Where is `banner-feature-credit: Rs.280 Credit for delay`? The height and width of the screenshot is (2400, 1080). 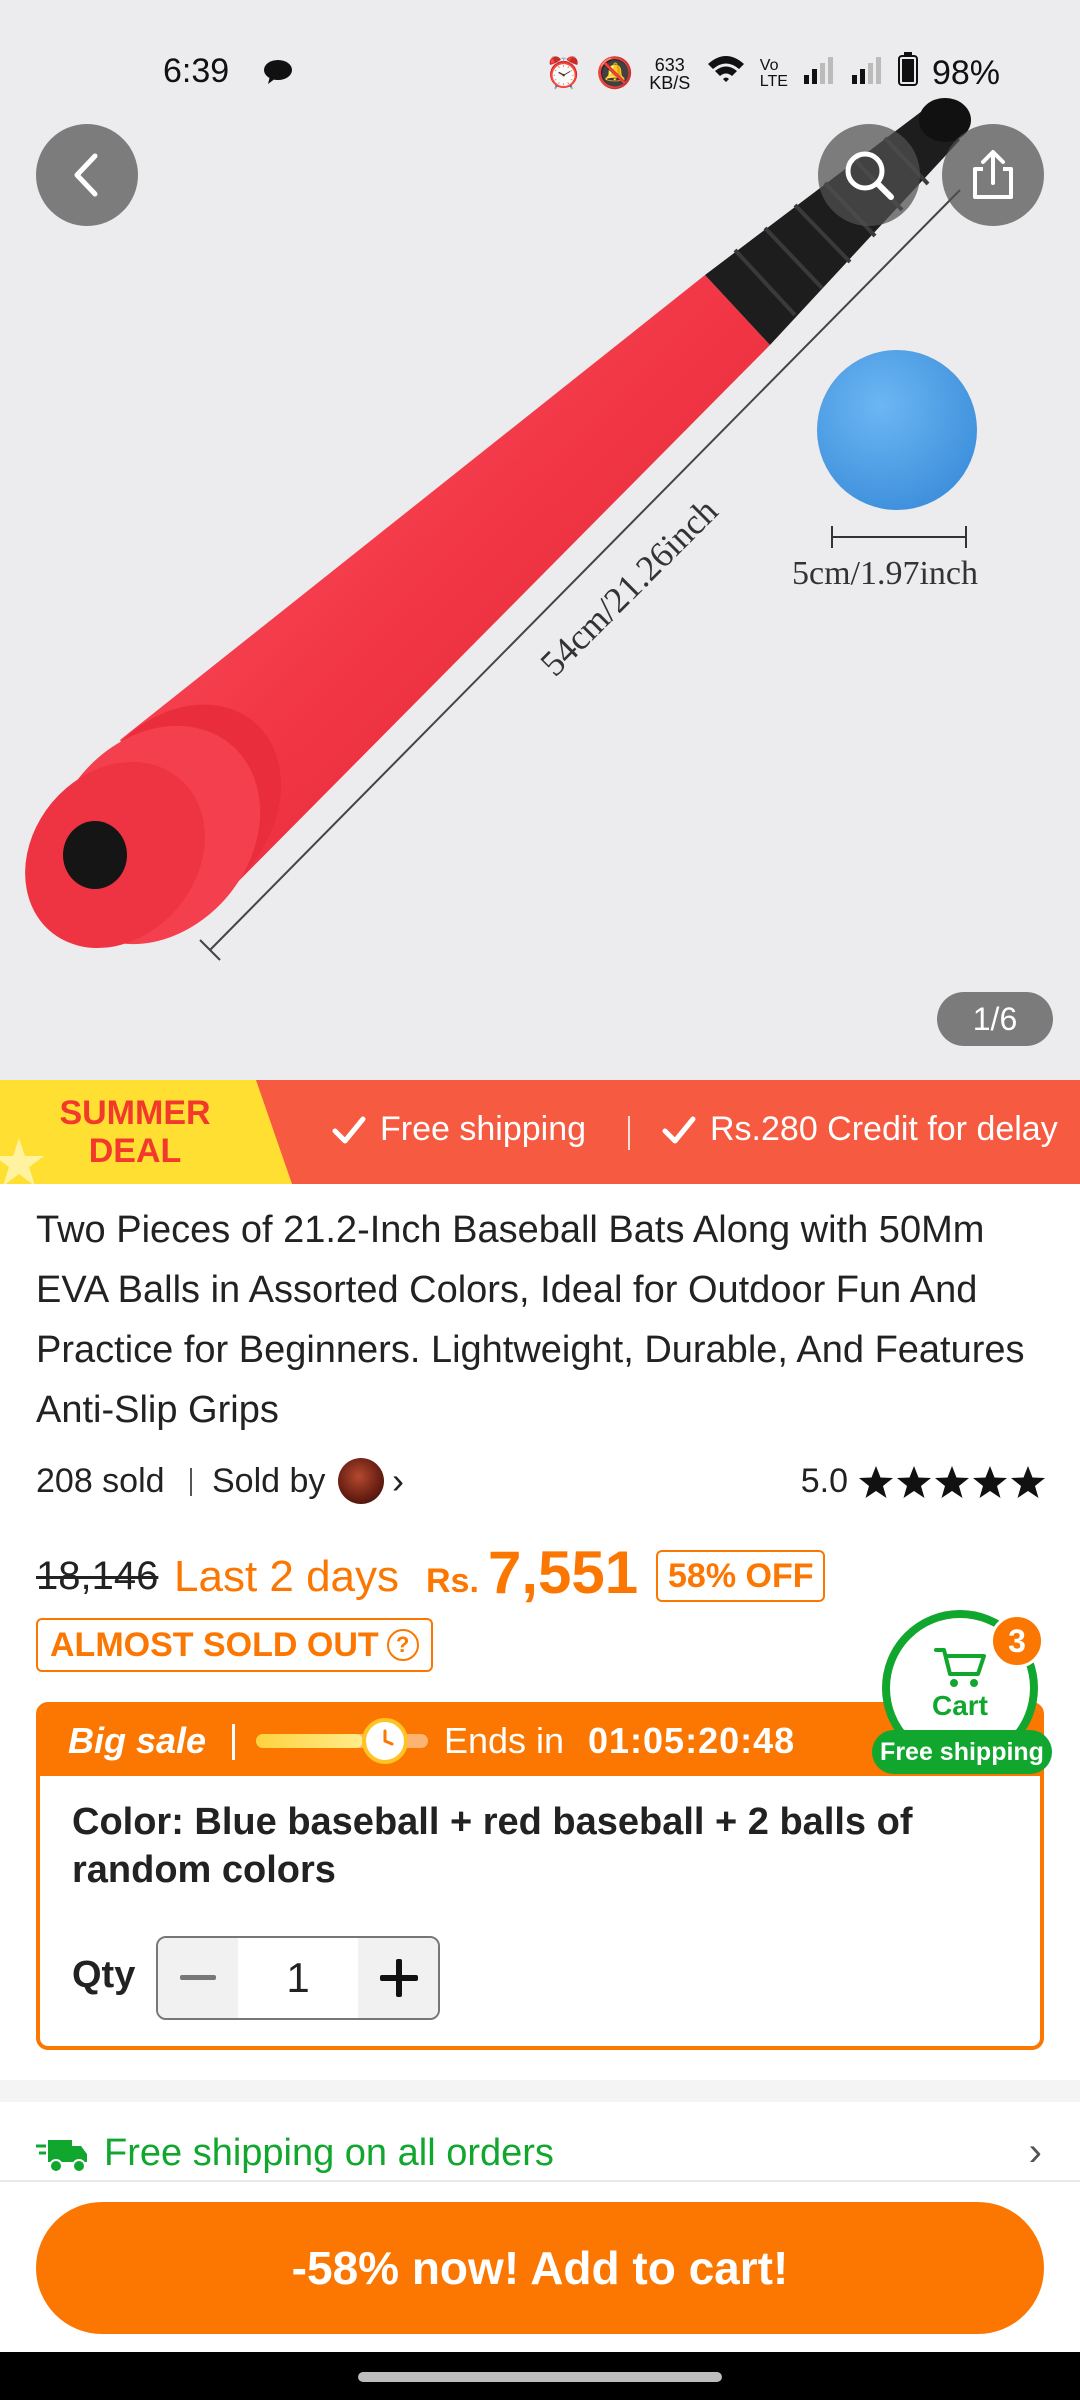 banner-feature-credit: Rs.280 Credit for delay is located at coordinates (860, 1129).